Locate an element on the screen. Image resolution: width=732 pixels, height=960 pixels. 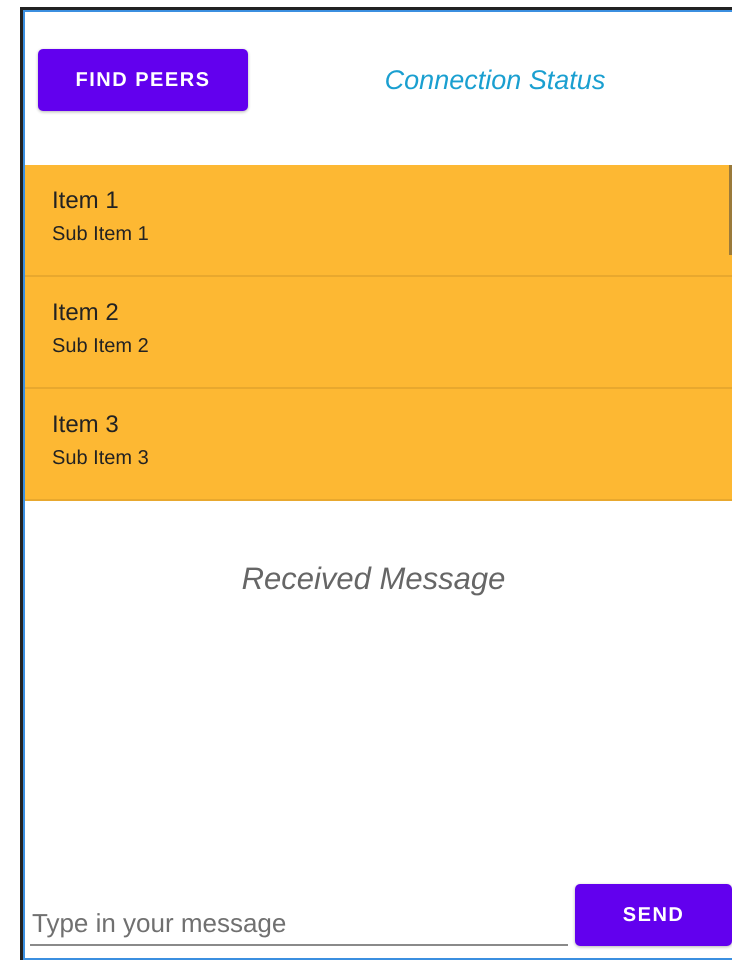
peer-subtitle: Sub Item 2 is located at coordinates (101, 346).